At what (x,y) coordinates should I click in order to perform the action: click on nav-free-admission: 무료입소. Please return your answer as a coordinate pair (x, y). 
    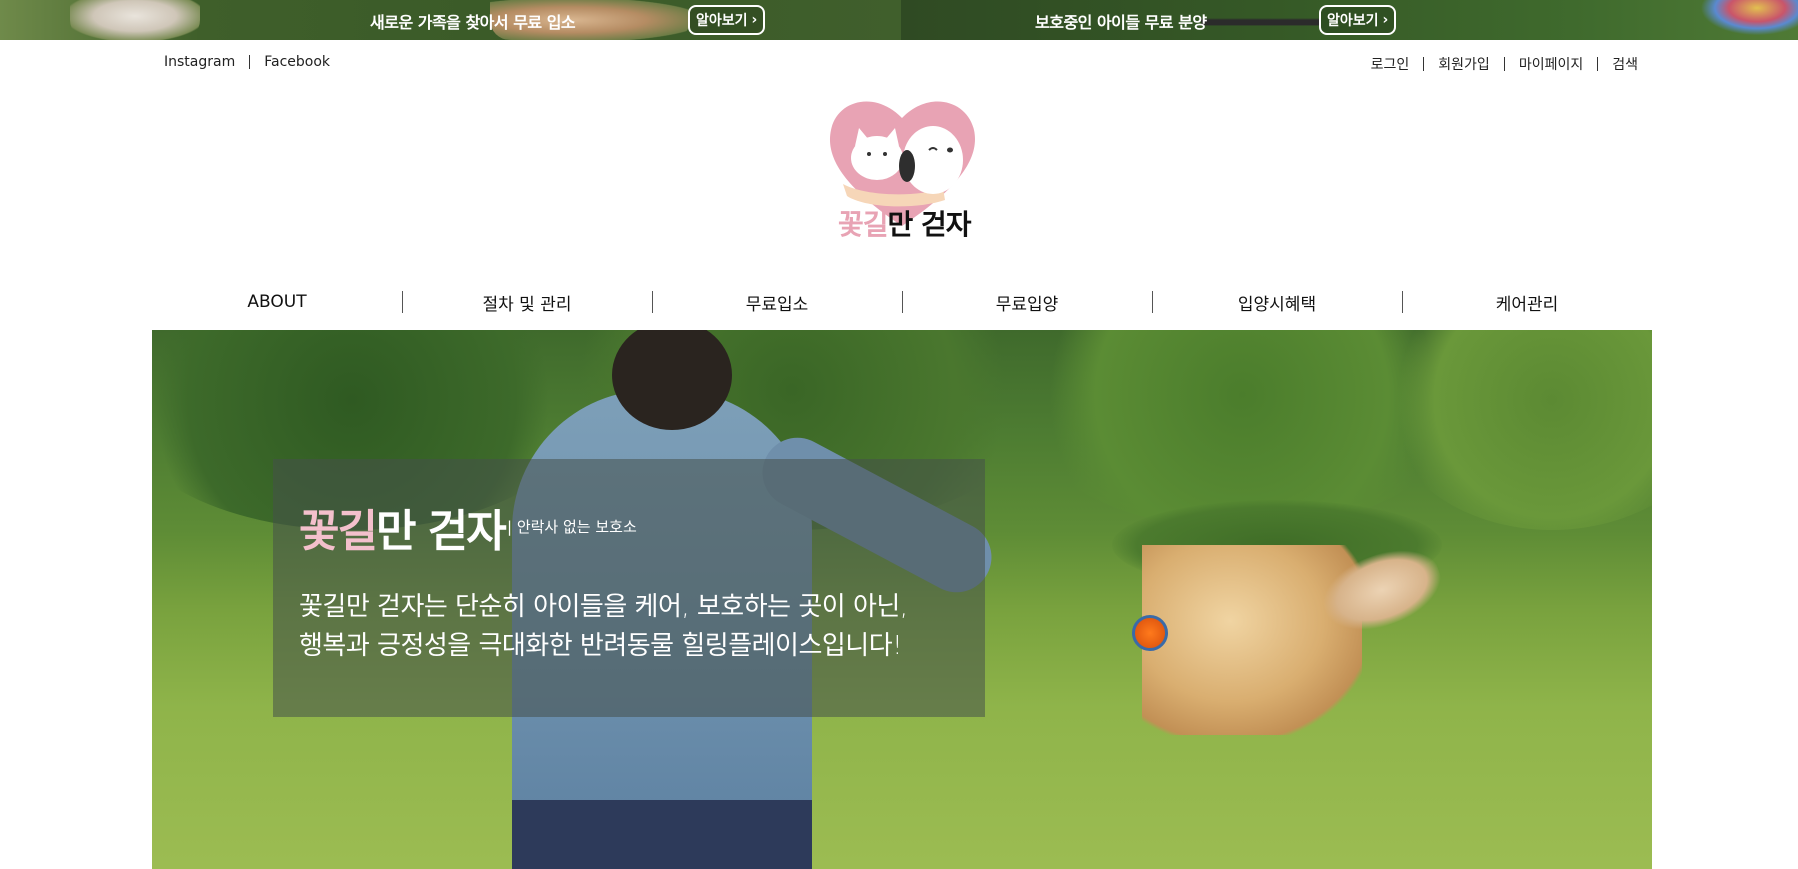
    Looking at the image, I should click on (777, 302).